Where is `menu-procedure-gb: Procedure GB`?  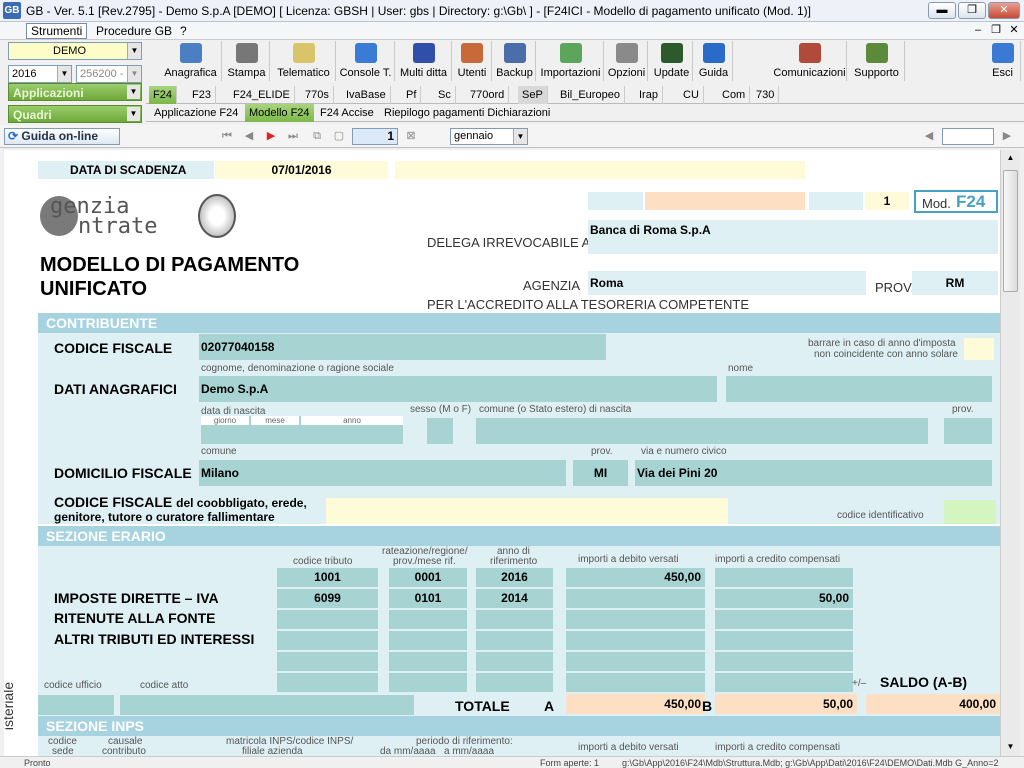 menu-procedure-gb: Procedure GB is located at coordinates (134, 31).